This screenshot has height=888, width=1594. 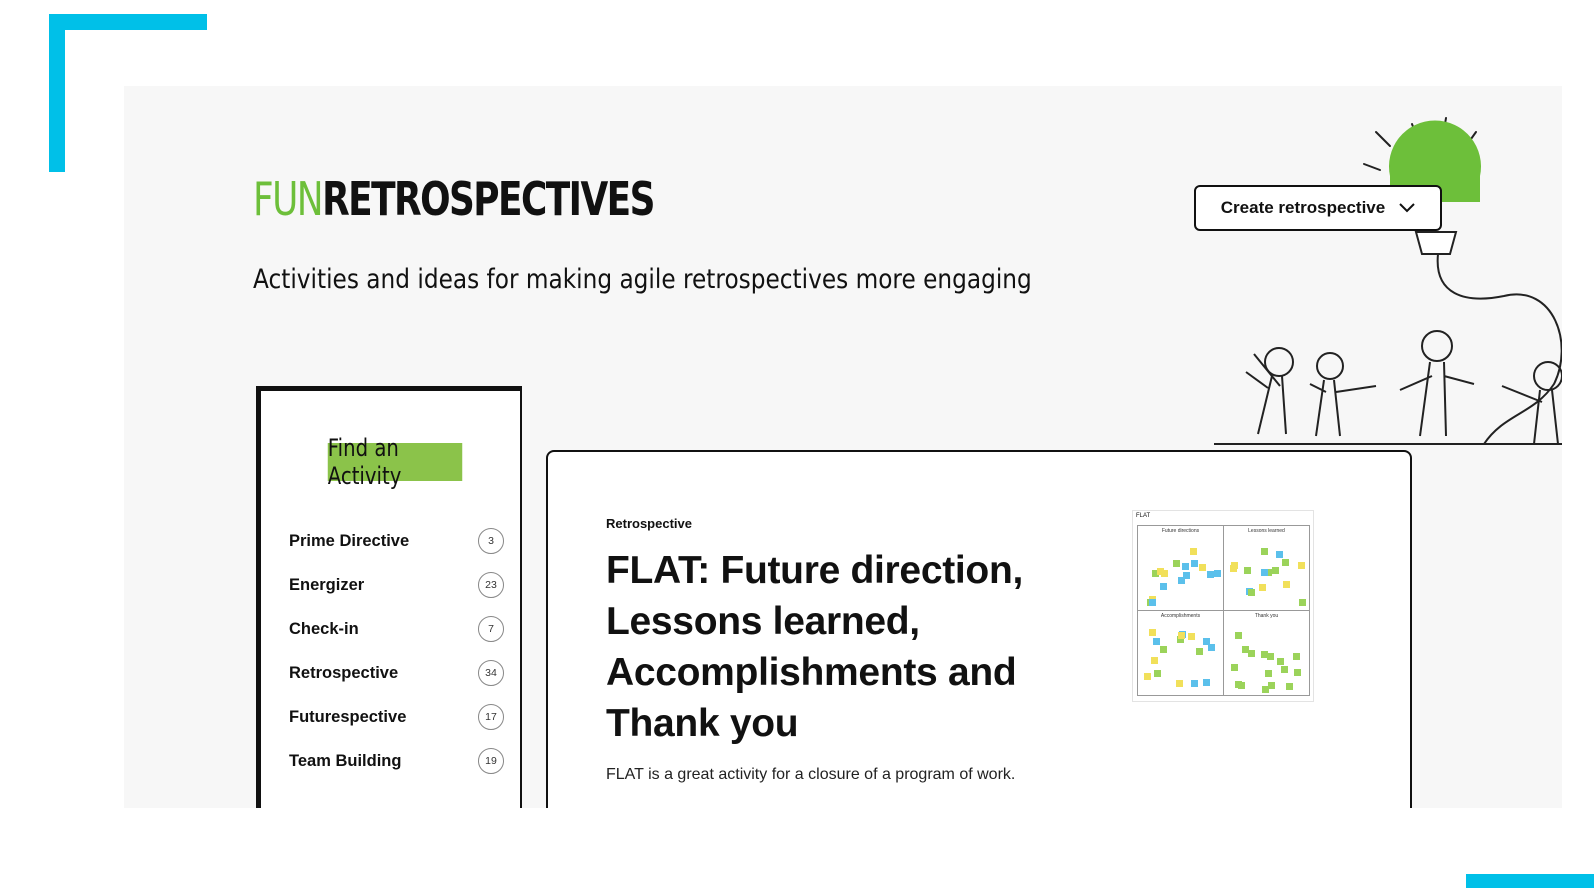 I want to click on category-team-building: Team Building 19, so click(x=396, y=761).